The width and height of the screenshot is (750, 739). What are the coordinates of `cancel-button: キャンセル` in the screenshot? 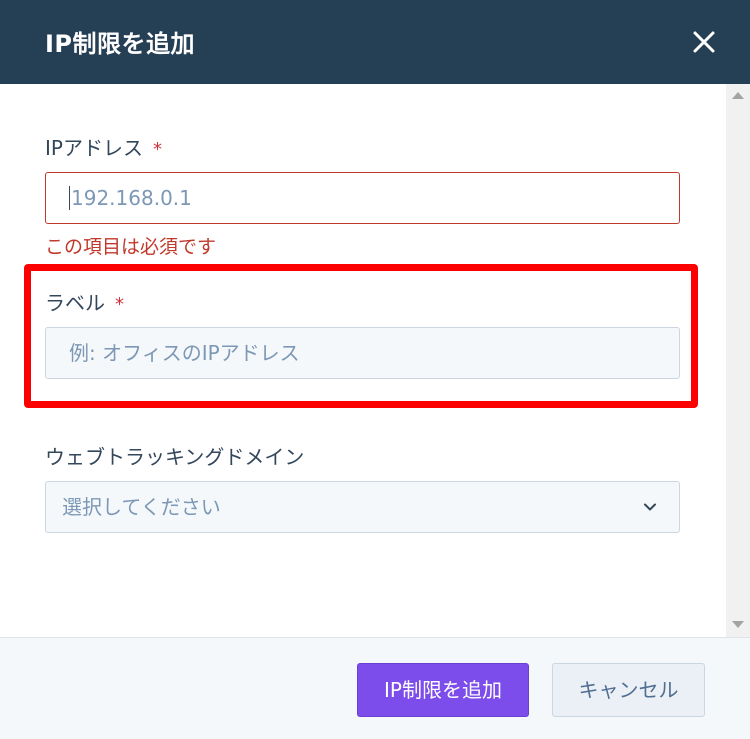 It's located at (628, 690).